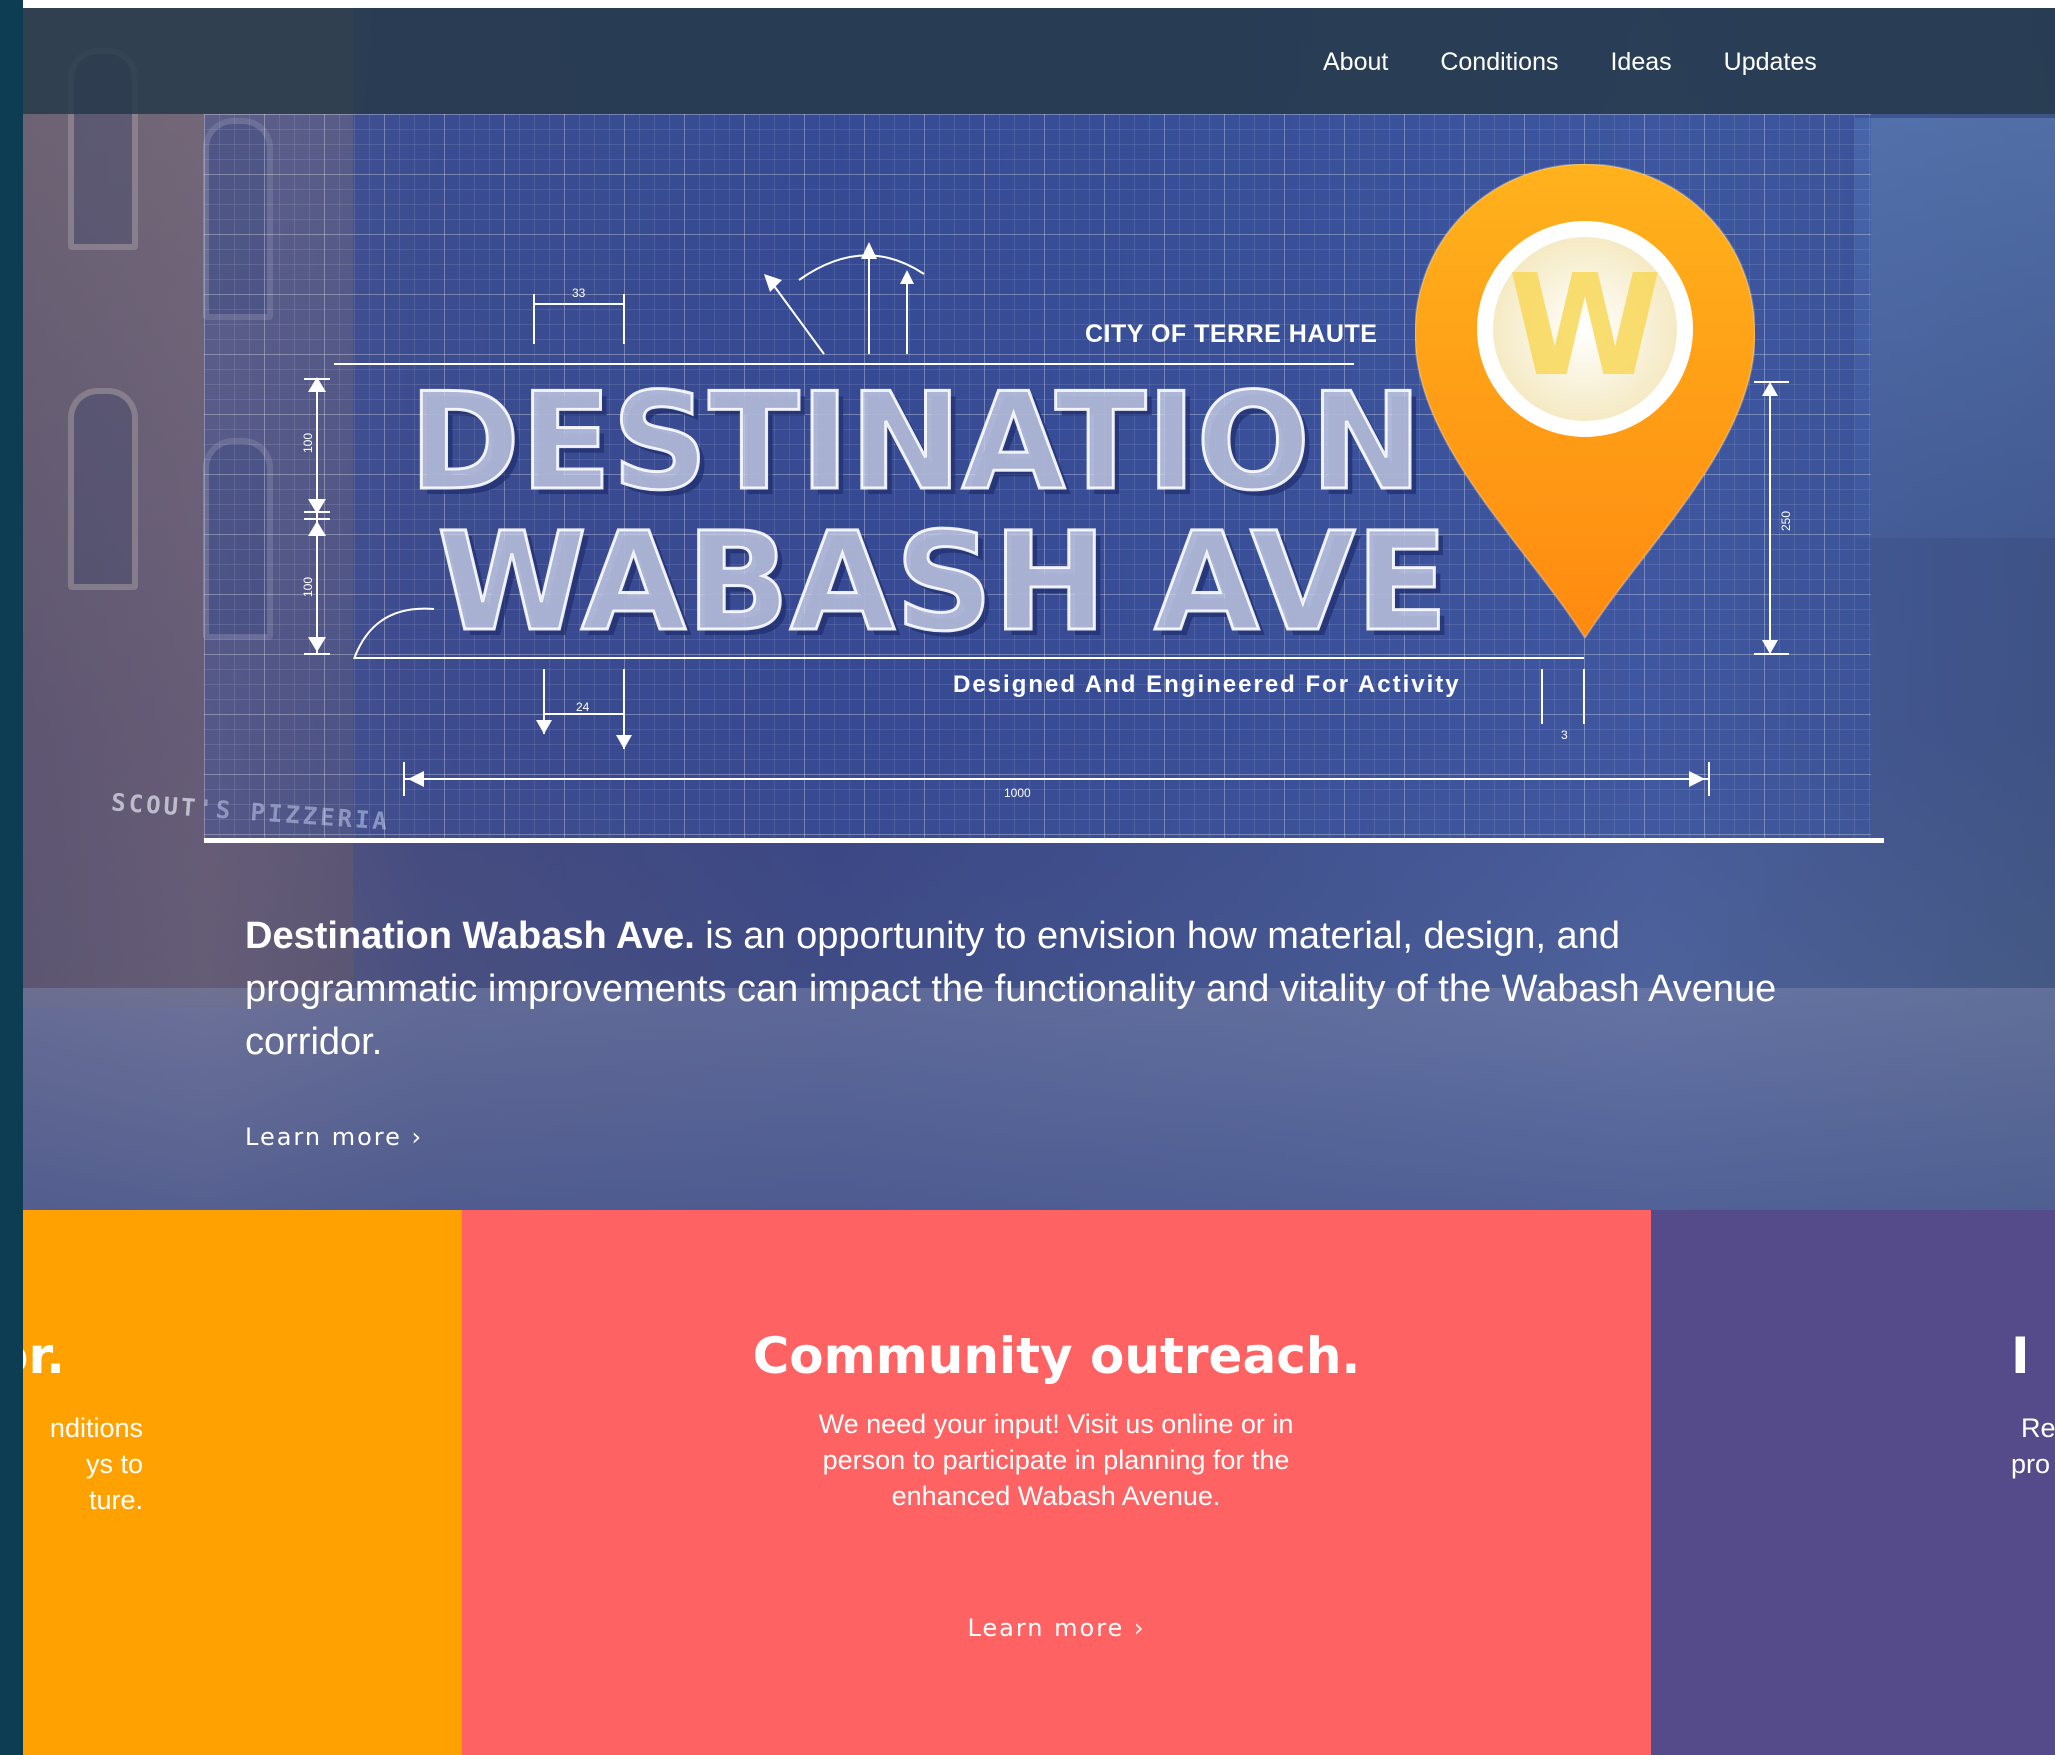  I want to click on dimension-label: 250, so click(1786, 521).